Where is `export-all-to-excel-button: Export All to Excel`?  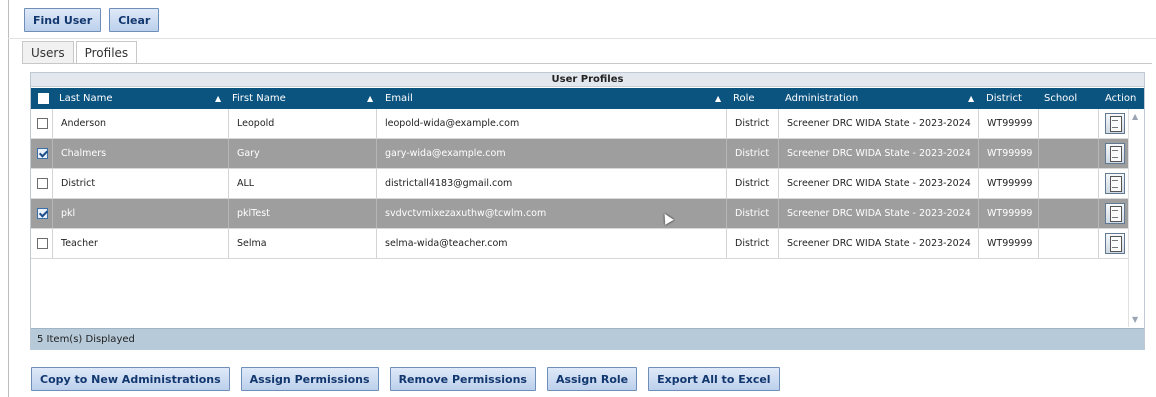
export-all-to-excel-button: Export All to Excel is located at coordinates (714, 379).